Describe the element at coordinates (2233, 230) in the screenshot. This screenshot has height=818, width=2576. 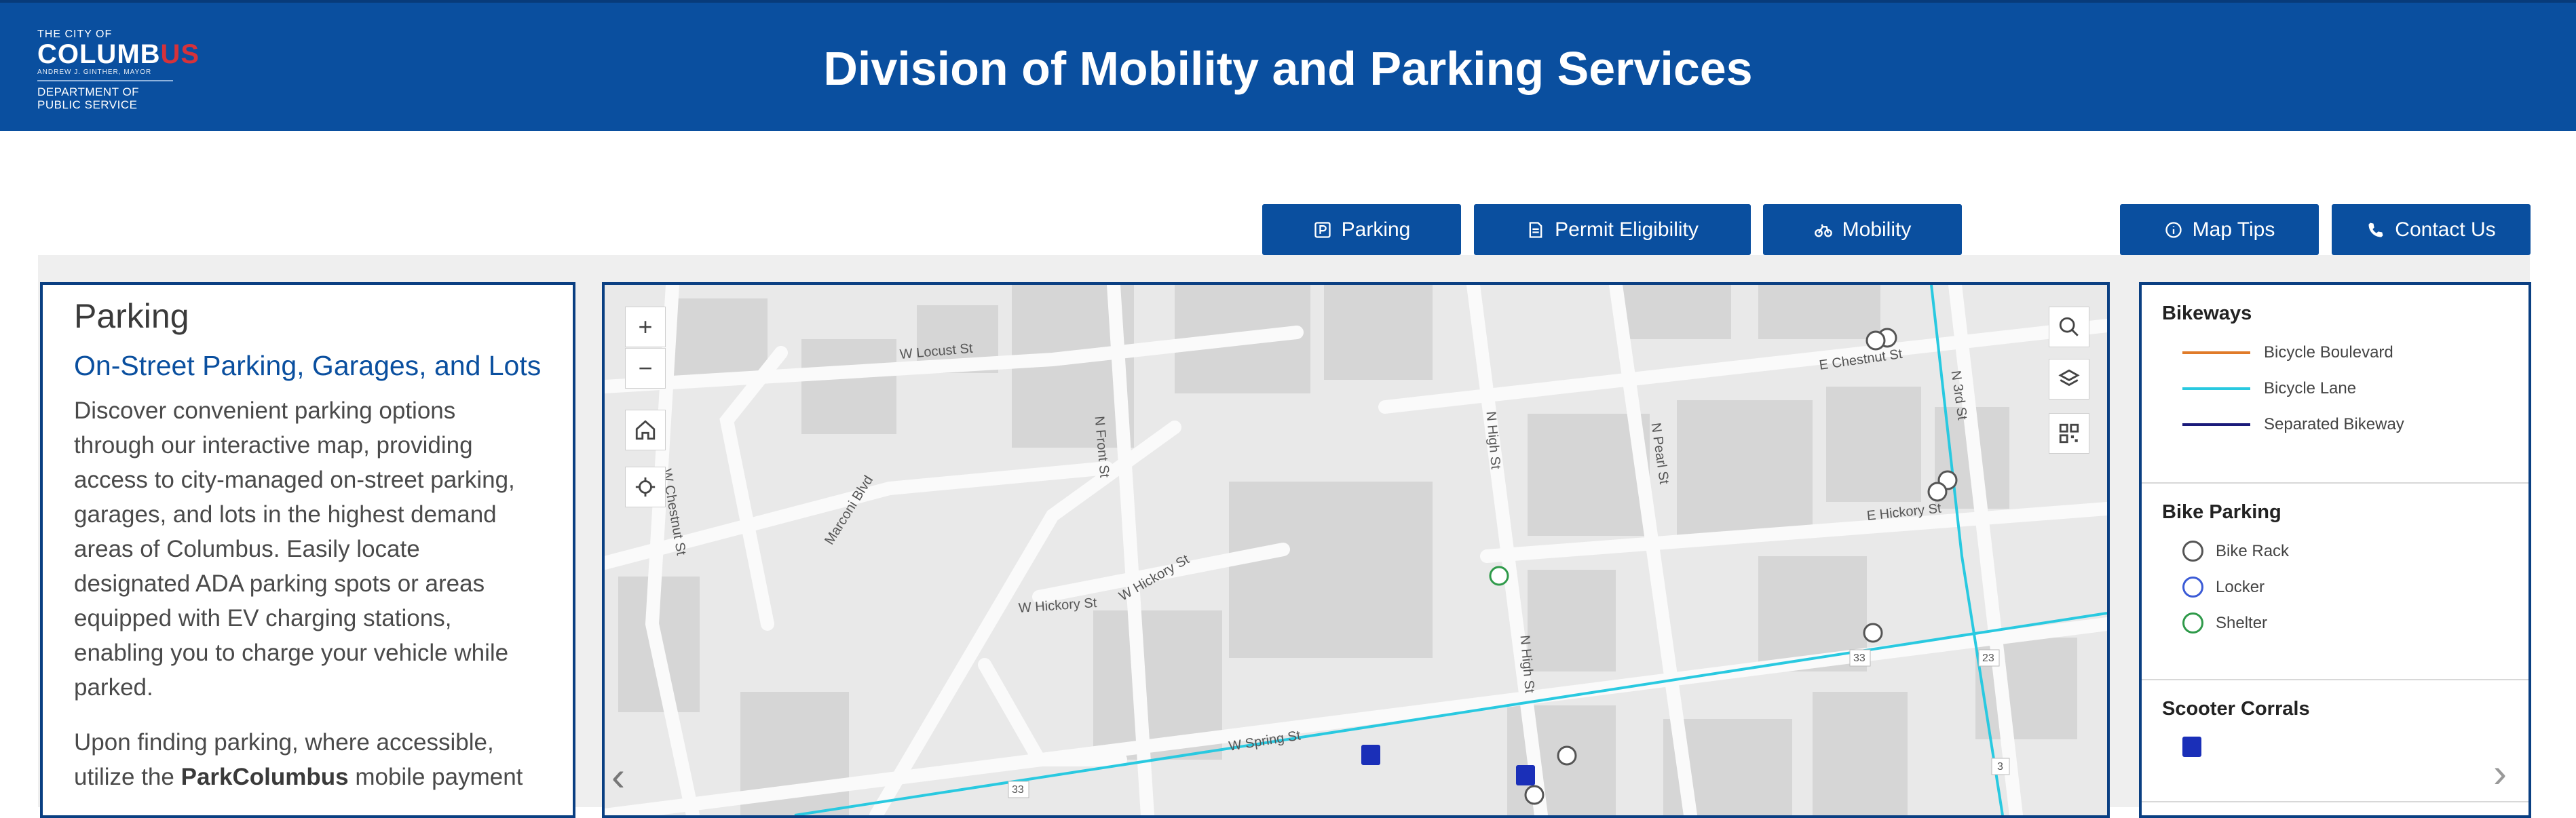
I see `map-tips-label: Map Tips` at that location.